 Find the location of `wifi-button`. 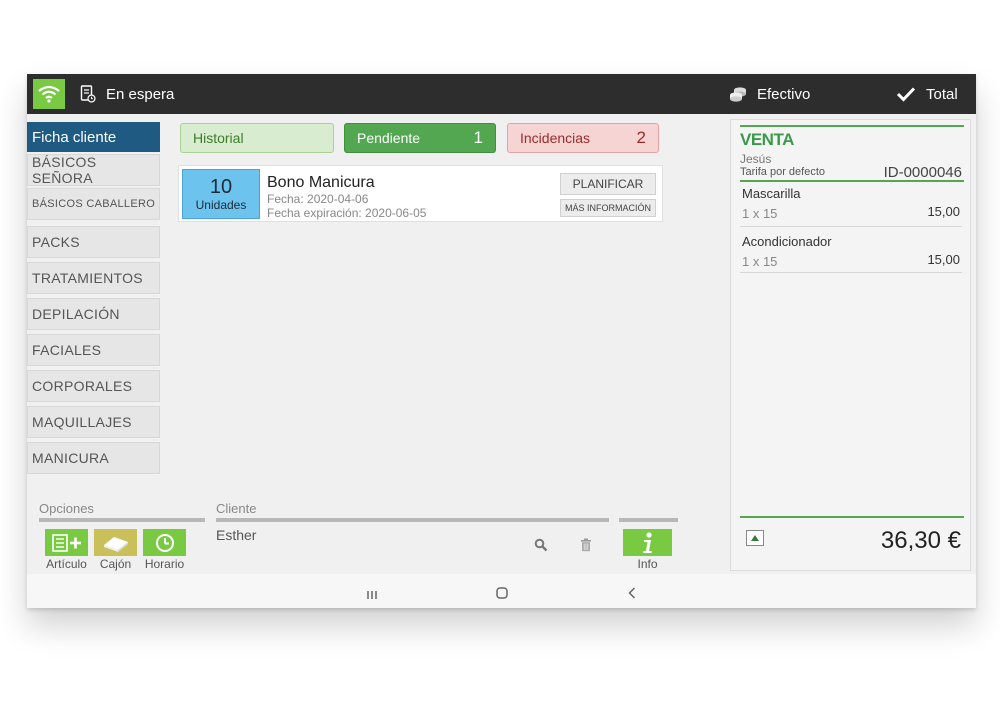

wifi-button is located at coordinates (49, 94).